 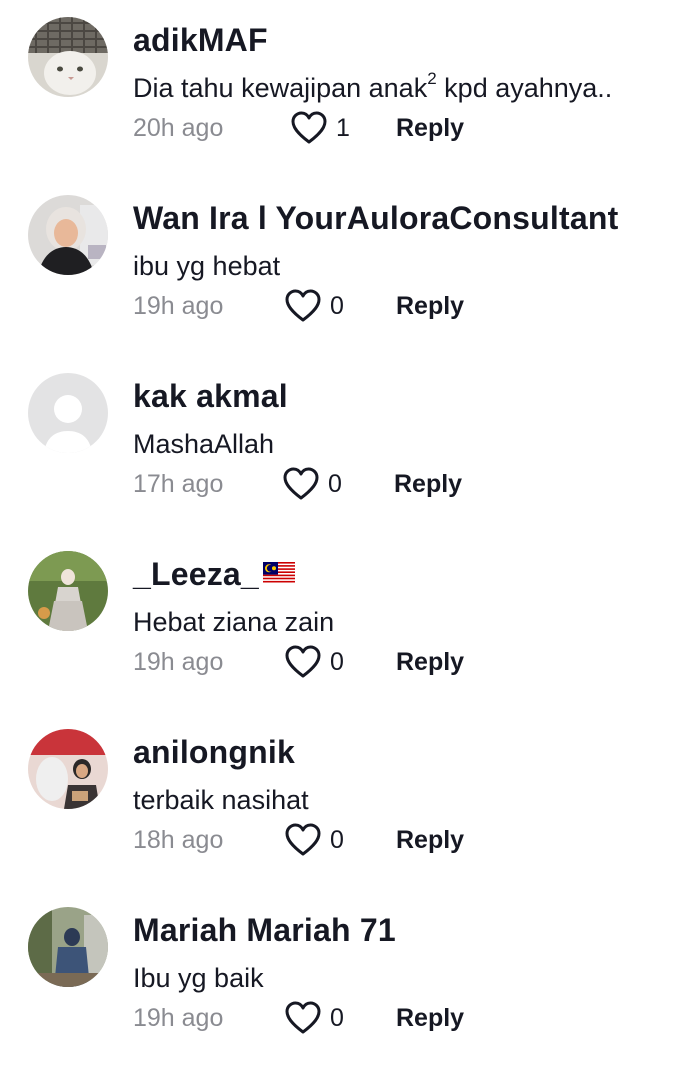 What do you see at coordinates (196, 574) in the screenshot?
I see `username-text: _Leeza_` at bounding box center [196, 574].